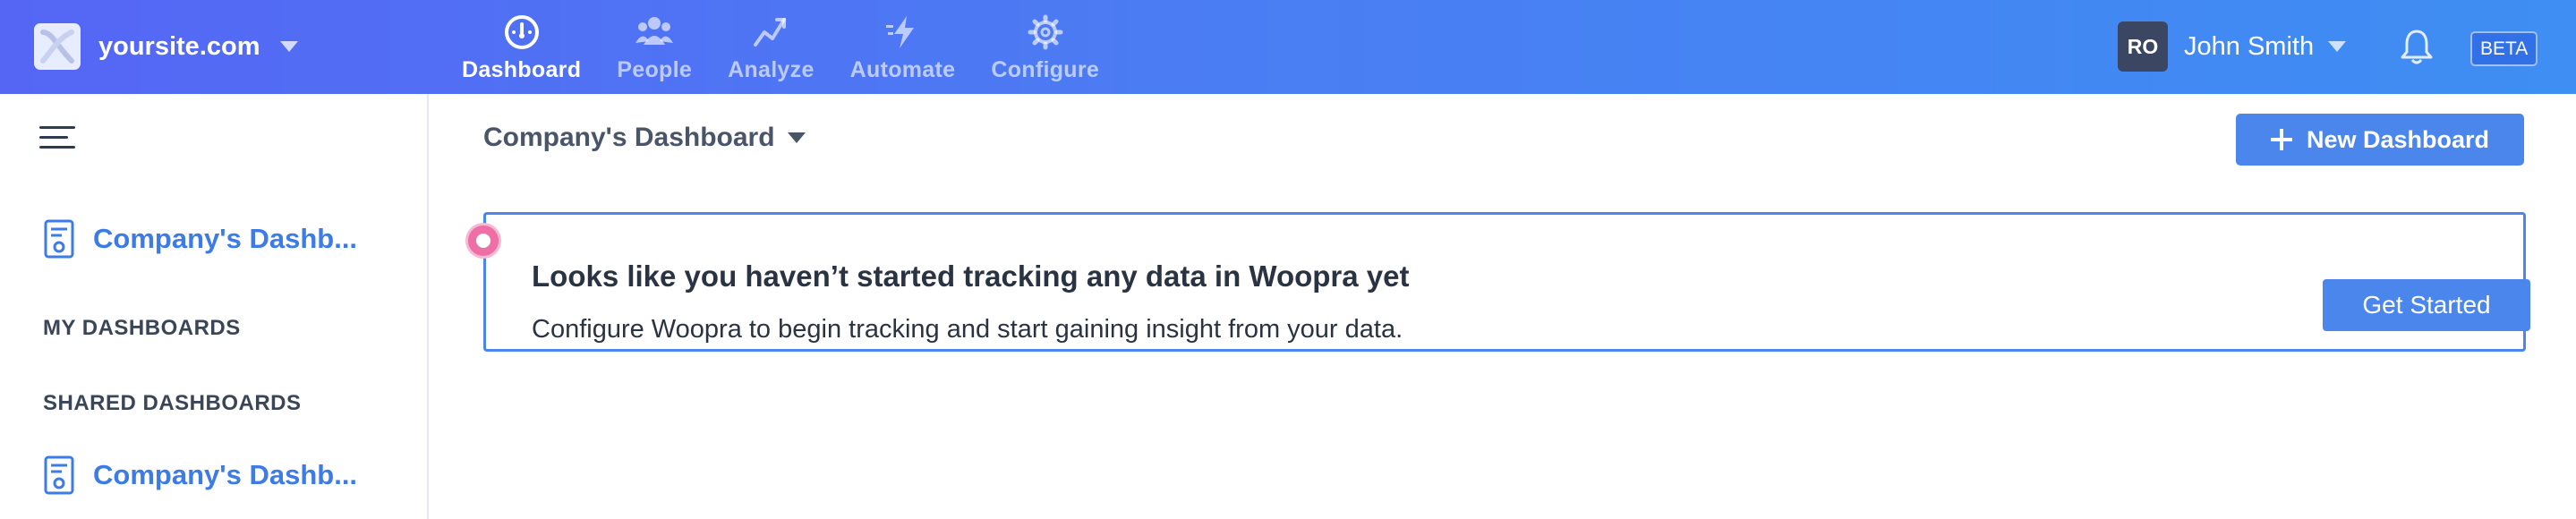 The height and width of the screenshot is (519, 2576). Describe the element at coordinates (1045, 69) in the screenshot. I see `nav-label-configure: Configure` at that location.